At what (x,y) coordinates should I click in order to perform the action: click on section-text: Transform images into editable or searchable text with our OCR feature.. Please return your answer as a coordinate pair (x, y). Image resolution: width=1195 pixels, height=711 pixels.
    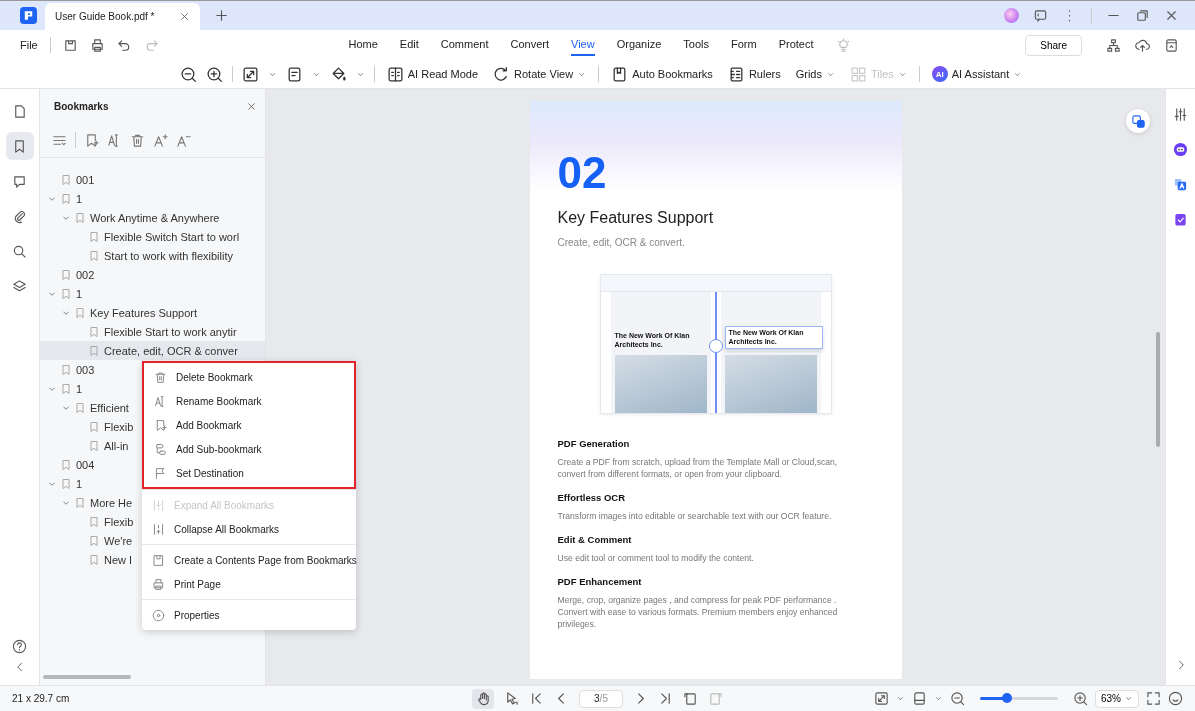
    Looking at the image, I should click on (695, 516).